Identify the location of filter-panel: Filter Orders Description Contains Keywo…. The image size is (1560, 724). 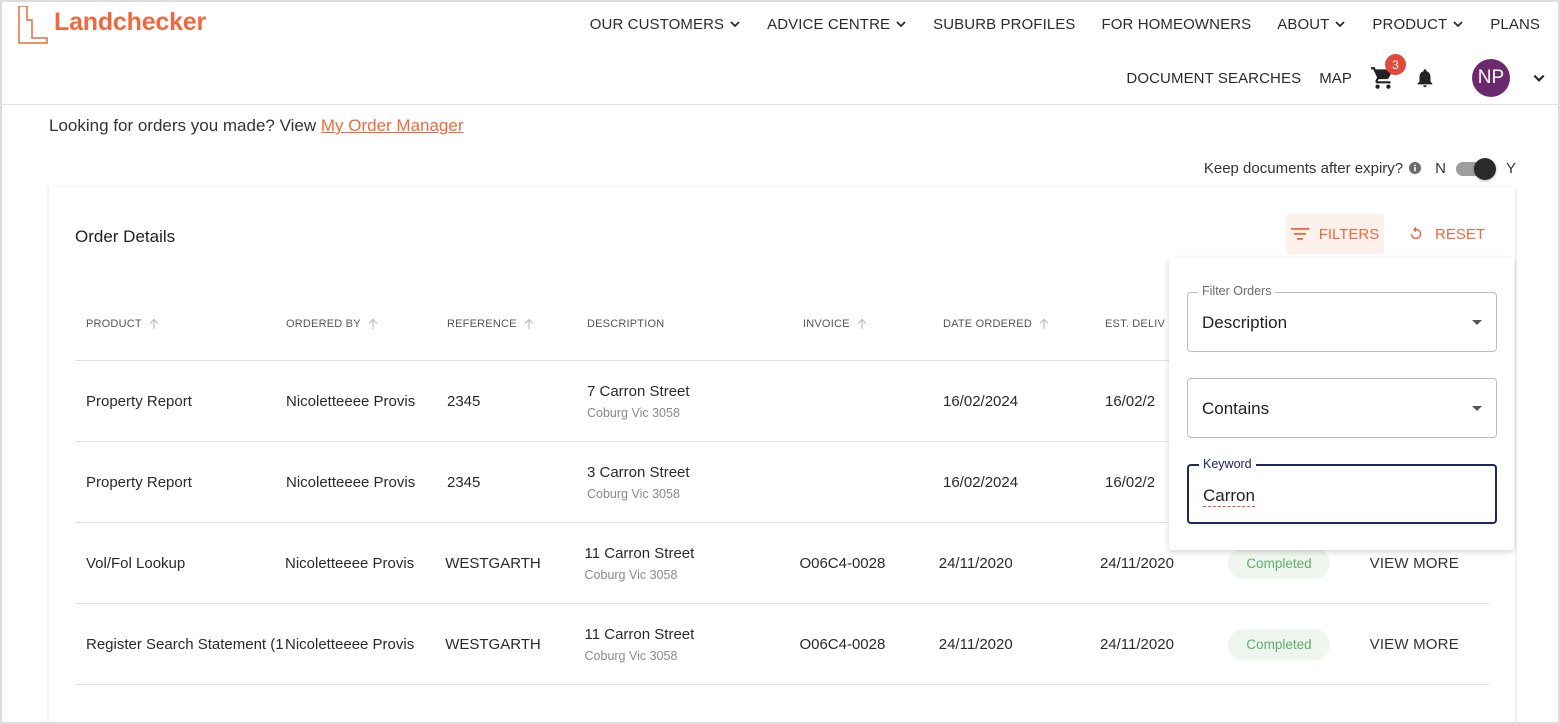
(1341, 404).